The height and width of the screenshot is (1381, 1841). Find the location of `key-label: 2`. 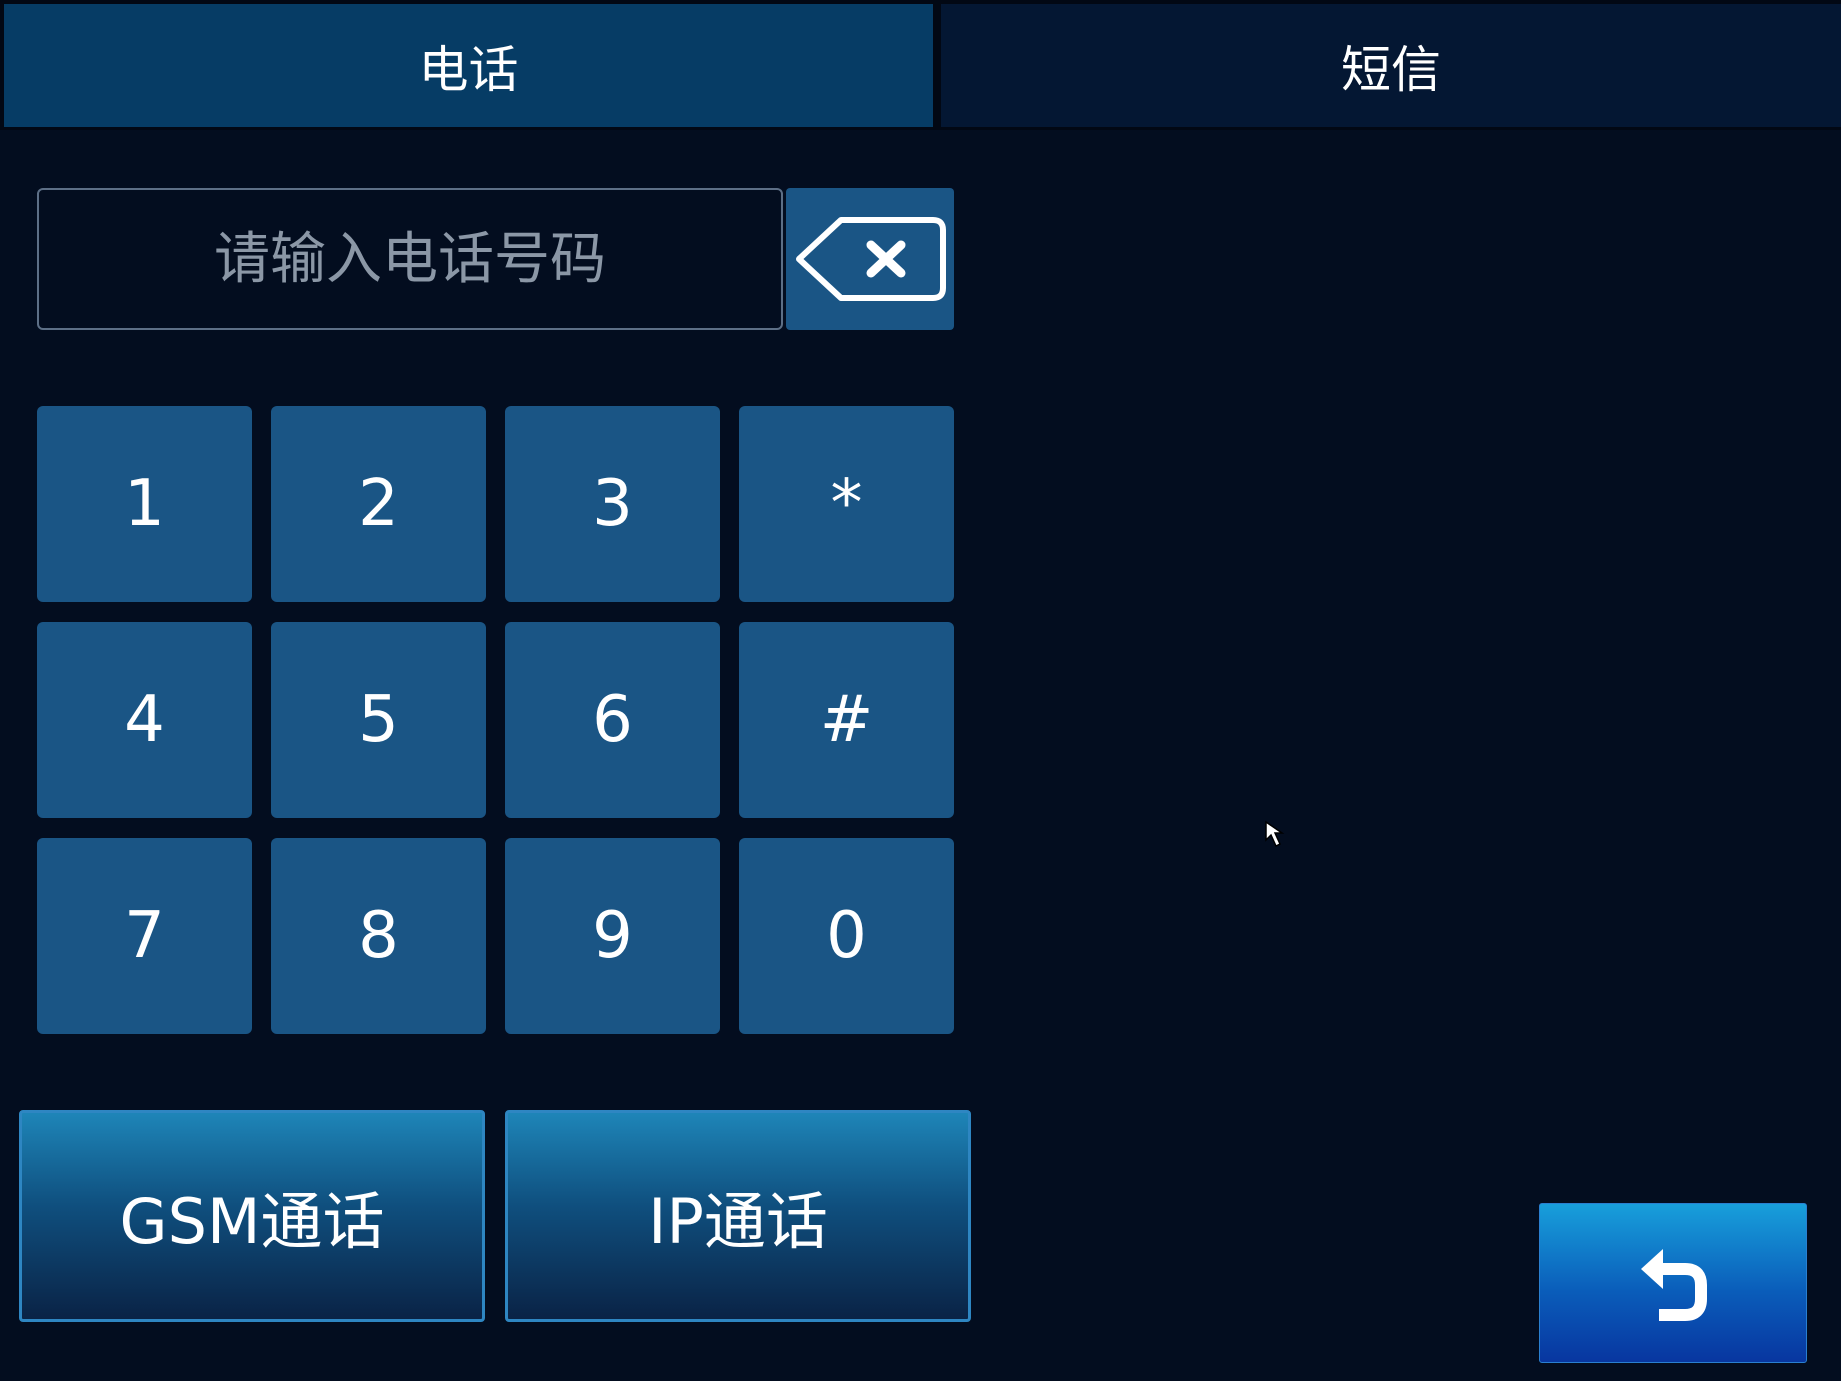

key-label: 2 is located at coordinates (378, 504).